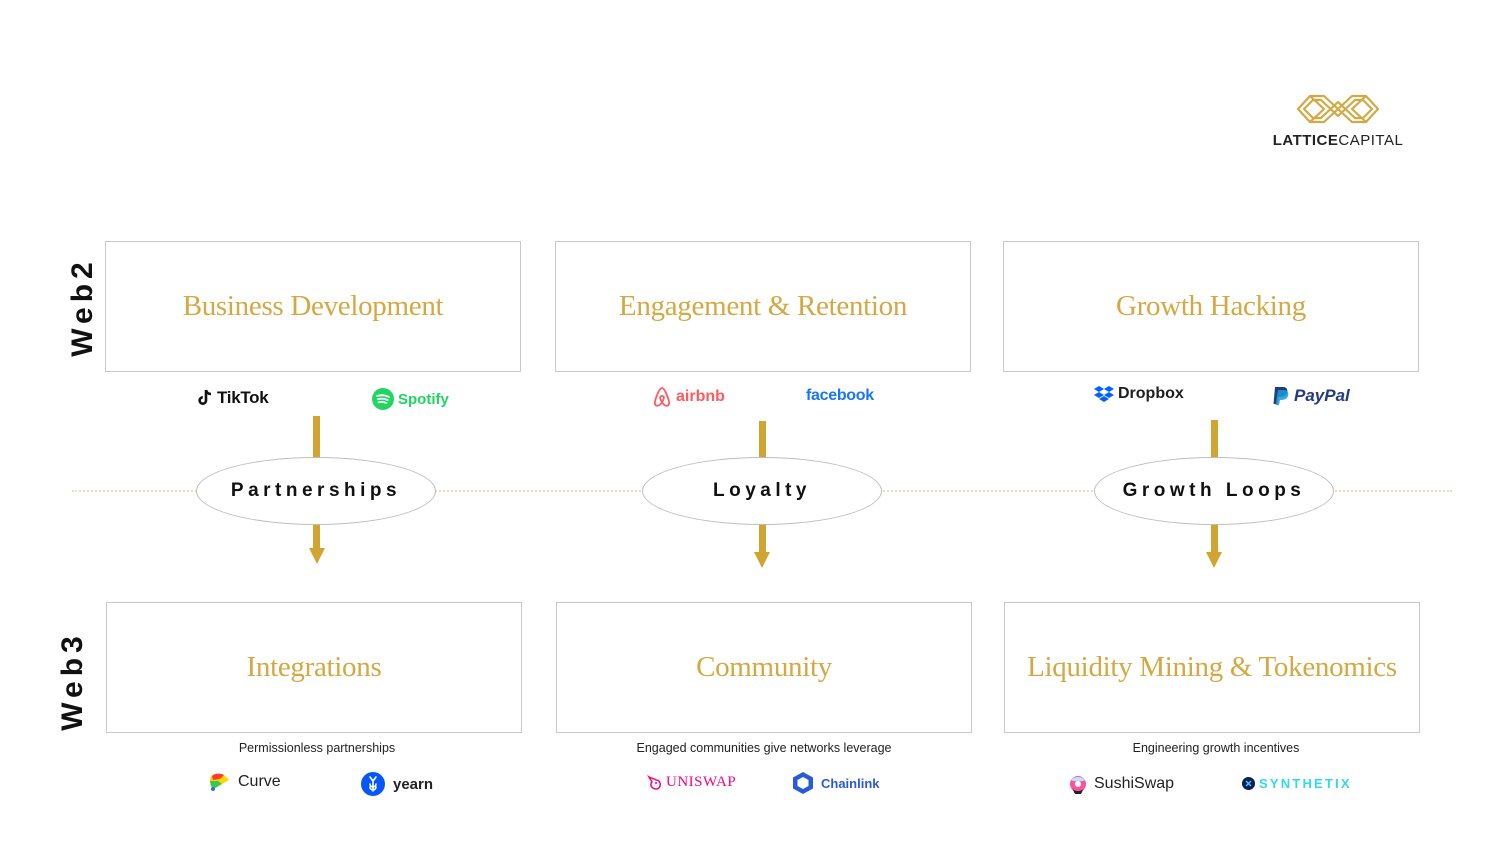  I want to click on bridge-growth-loops: Growth Loops, so click(1214, 491).